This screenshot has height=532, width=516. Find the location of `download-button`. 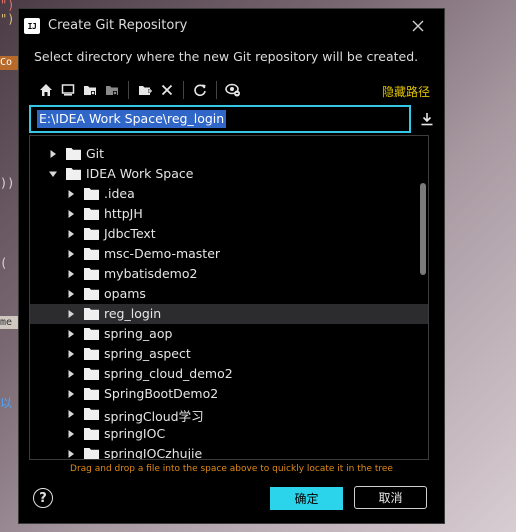

download-button is located at coordinates (427, 119).